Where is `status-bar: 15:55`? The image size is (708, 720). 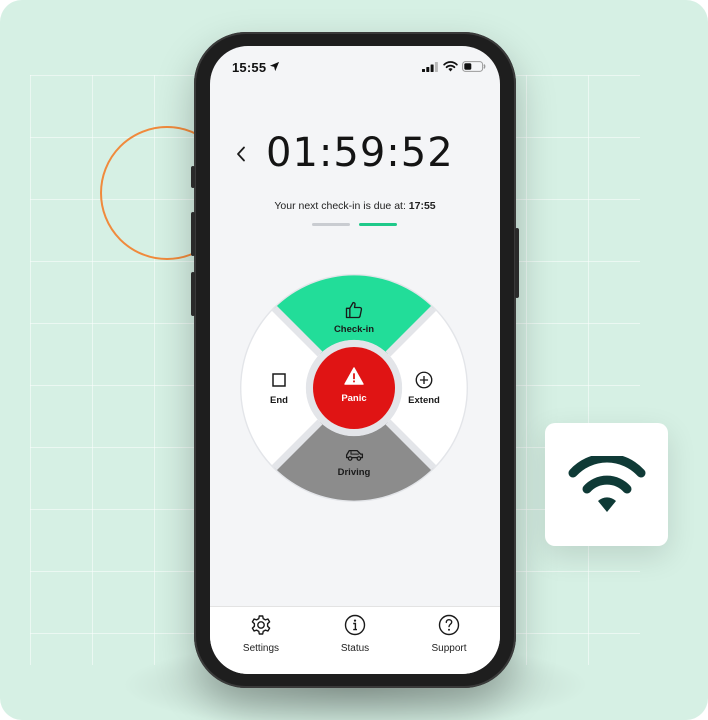
status-bar: 15:55 is located at coordinates (355, 68).